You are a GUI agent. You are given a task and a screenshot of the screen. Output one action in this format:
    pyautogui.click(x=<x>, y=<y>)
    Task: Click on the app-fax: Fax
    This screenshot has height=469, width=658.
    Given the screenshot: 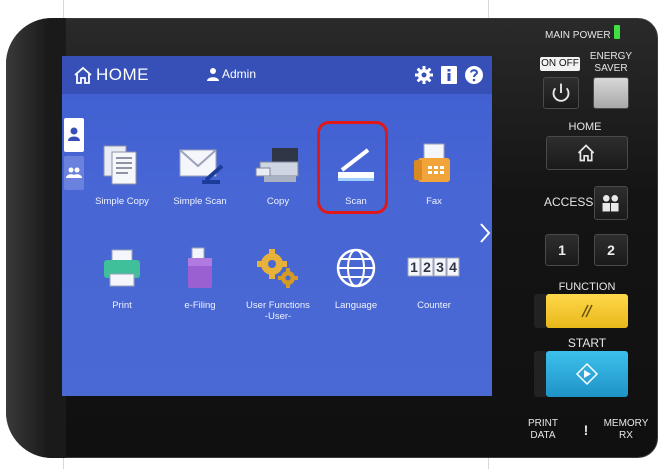 What is the action you would take?
    pyautogui.click(x=434, y=173)
    